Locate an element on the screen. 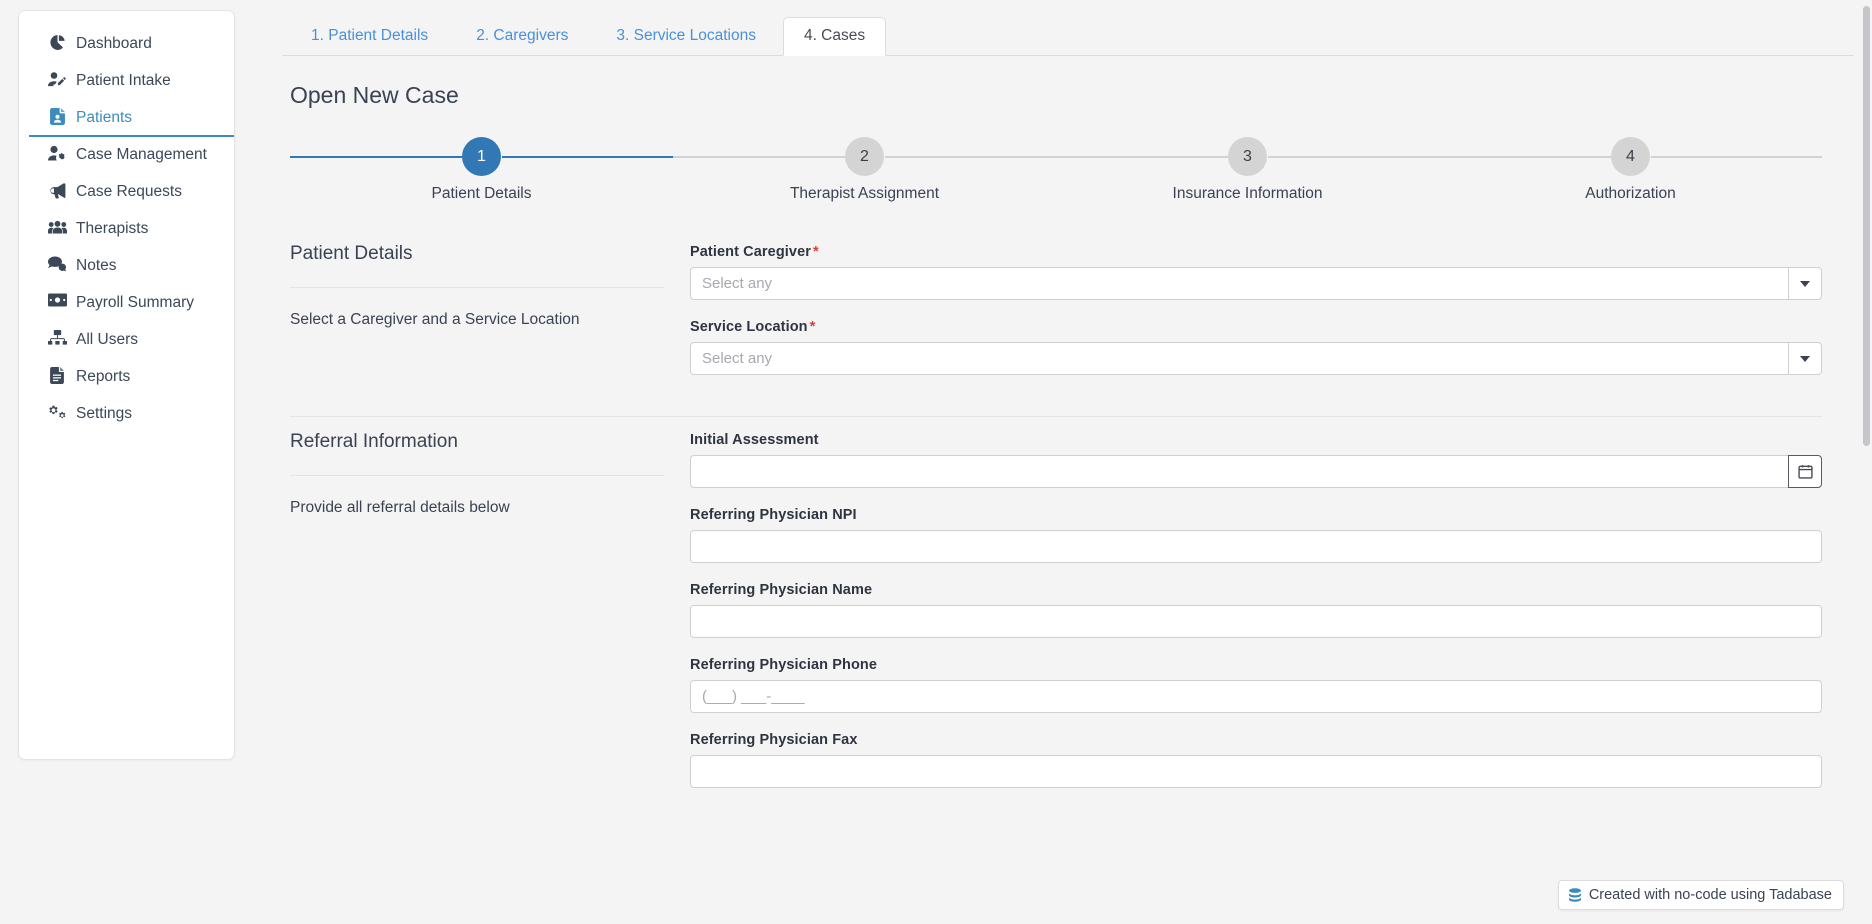 The width and height of the screenshot is (1872, 924). field-label-initial-assessment: Initial Assessment is located at coordinates (1256, 440).